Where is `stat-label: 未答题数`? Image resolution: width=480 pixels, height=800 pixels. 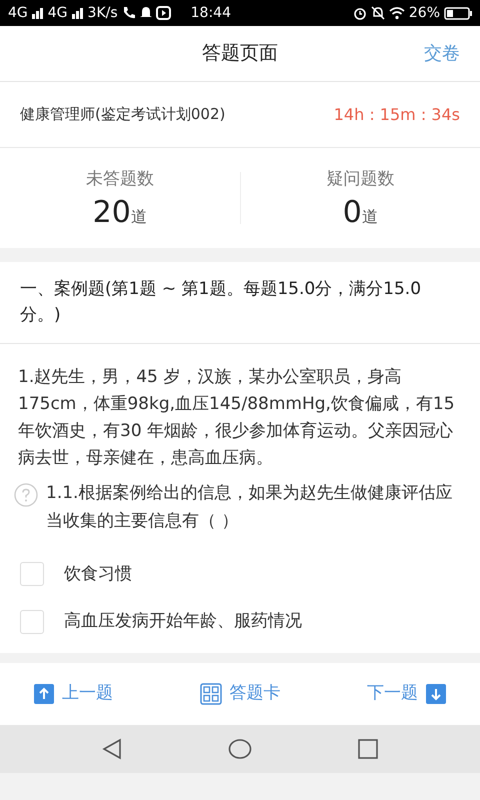 stat-label: 未答题数 is located at coordinates (120, 179).